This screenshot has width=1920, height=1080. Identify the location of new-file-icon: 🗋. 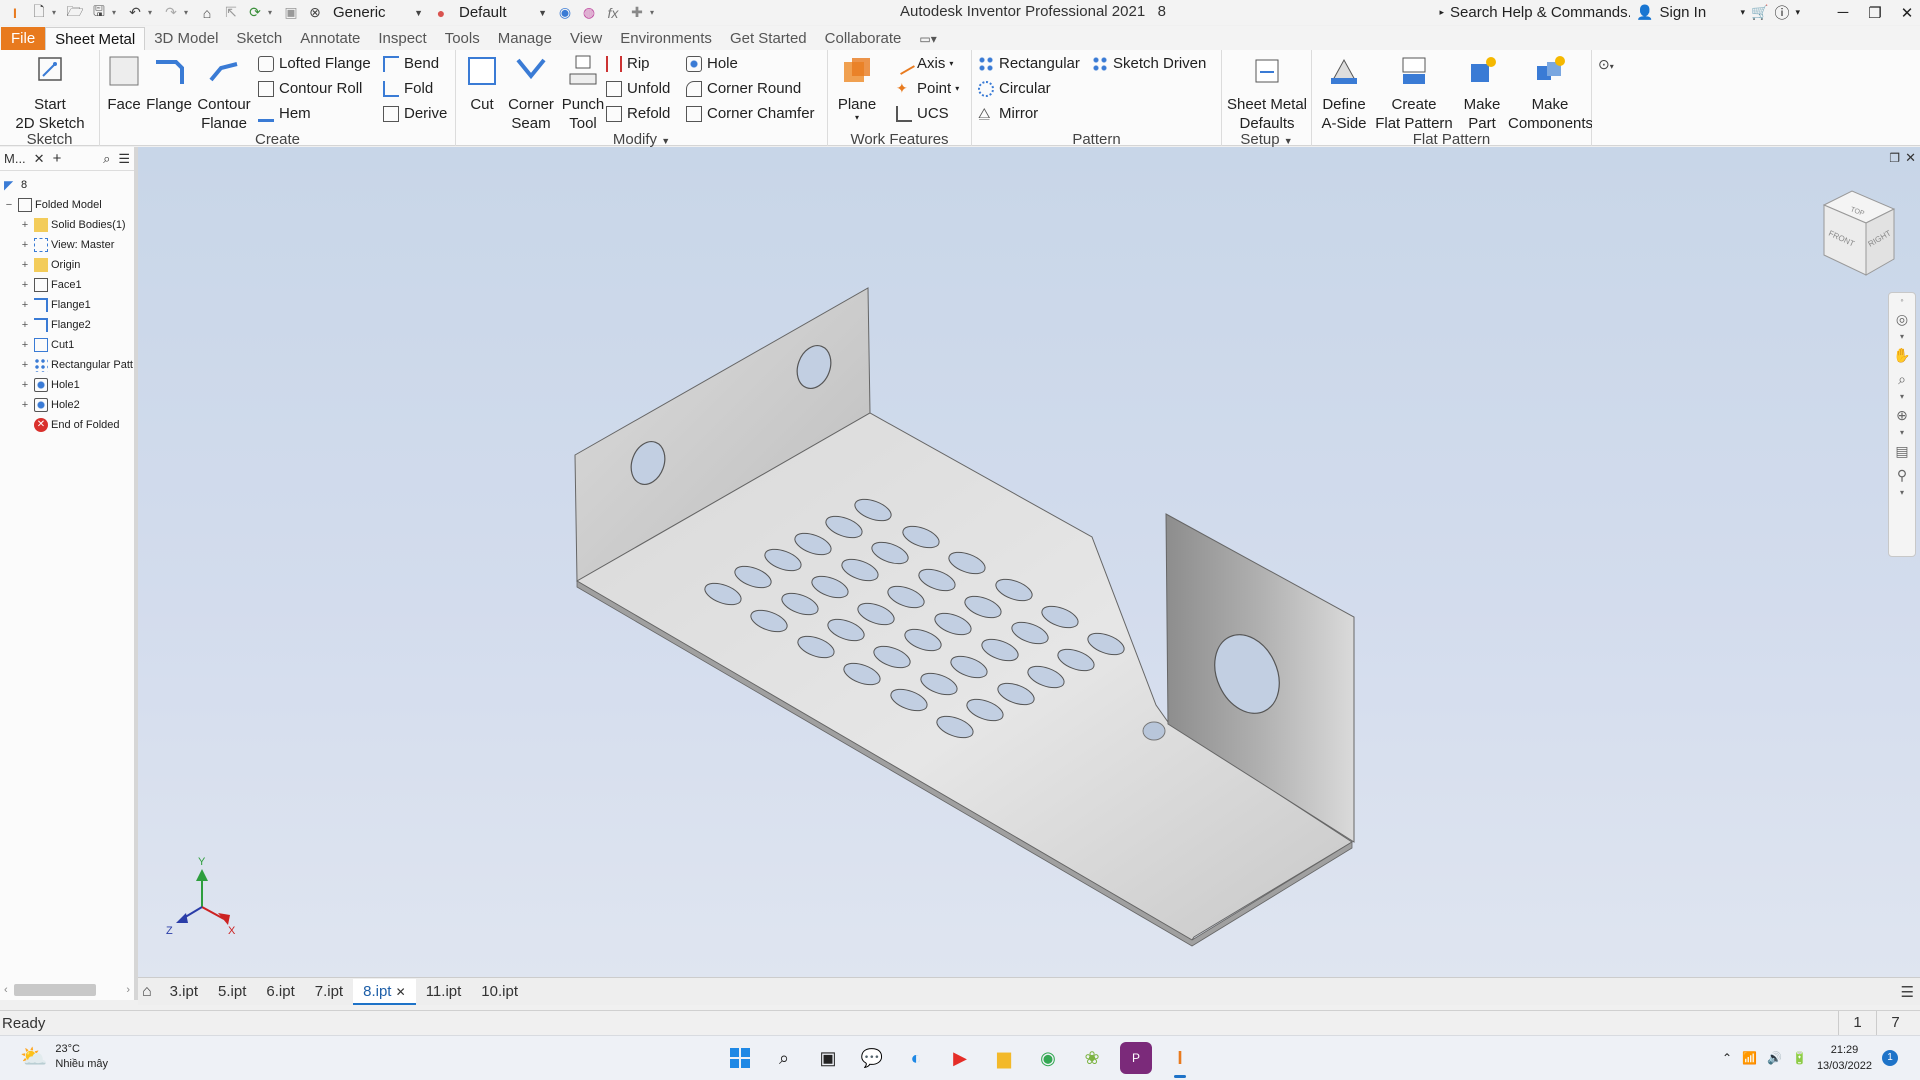
(39, 13).